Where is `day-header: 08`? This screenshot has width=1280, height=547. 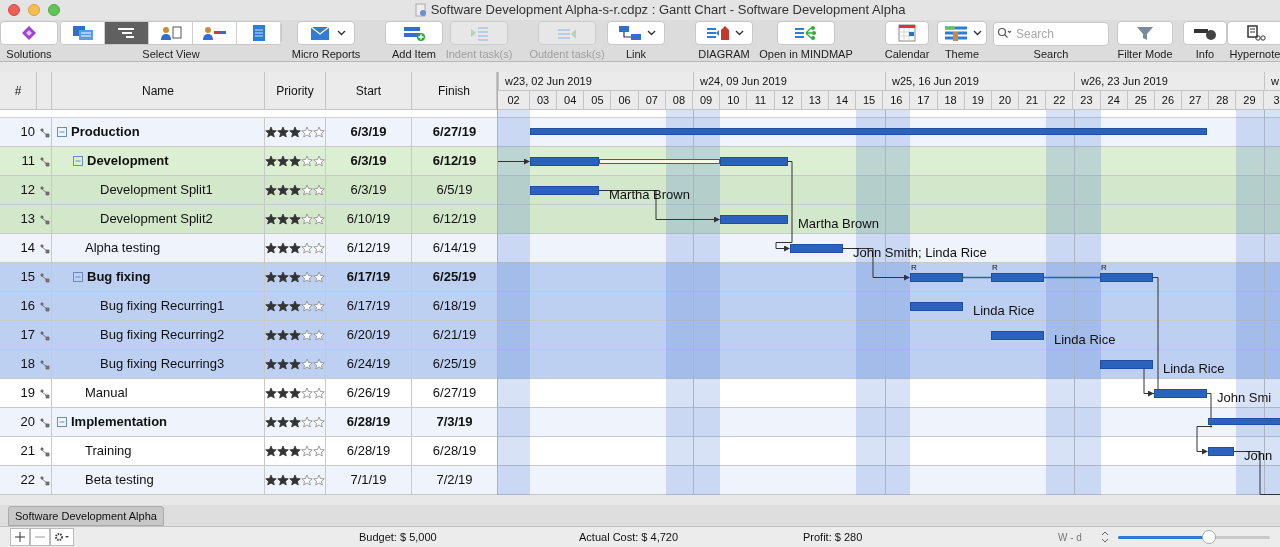
day-header: 08 is located at coordinates (679, 100).